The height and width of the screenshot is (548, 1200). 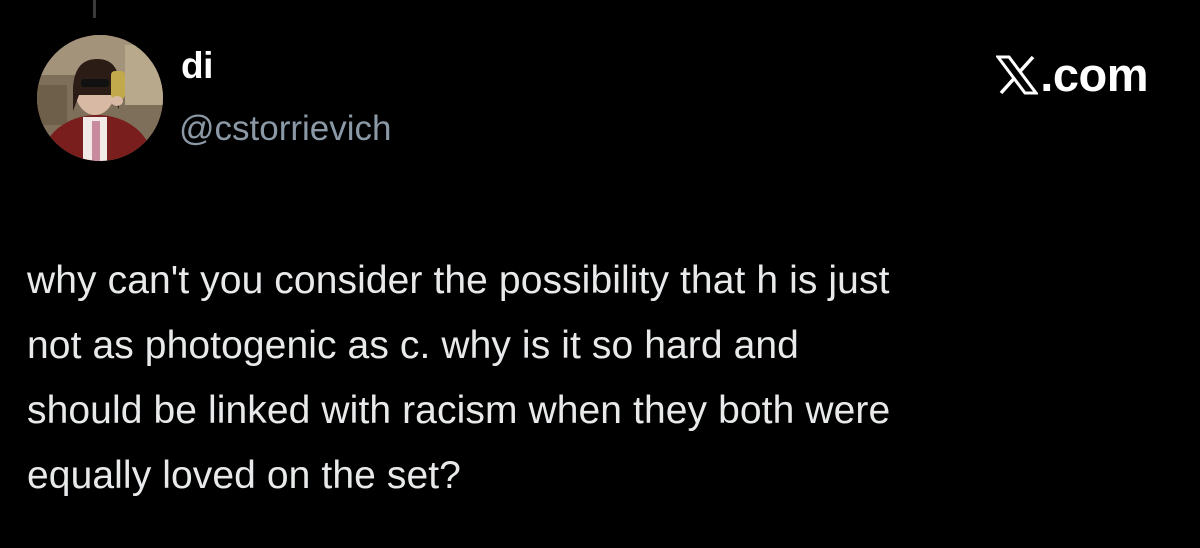 I want to click on x-logo-icon, so click(x=1017, y=75).